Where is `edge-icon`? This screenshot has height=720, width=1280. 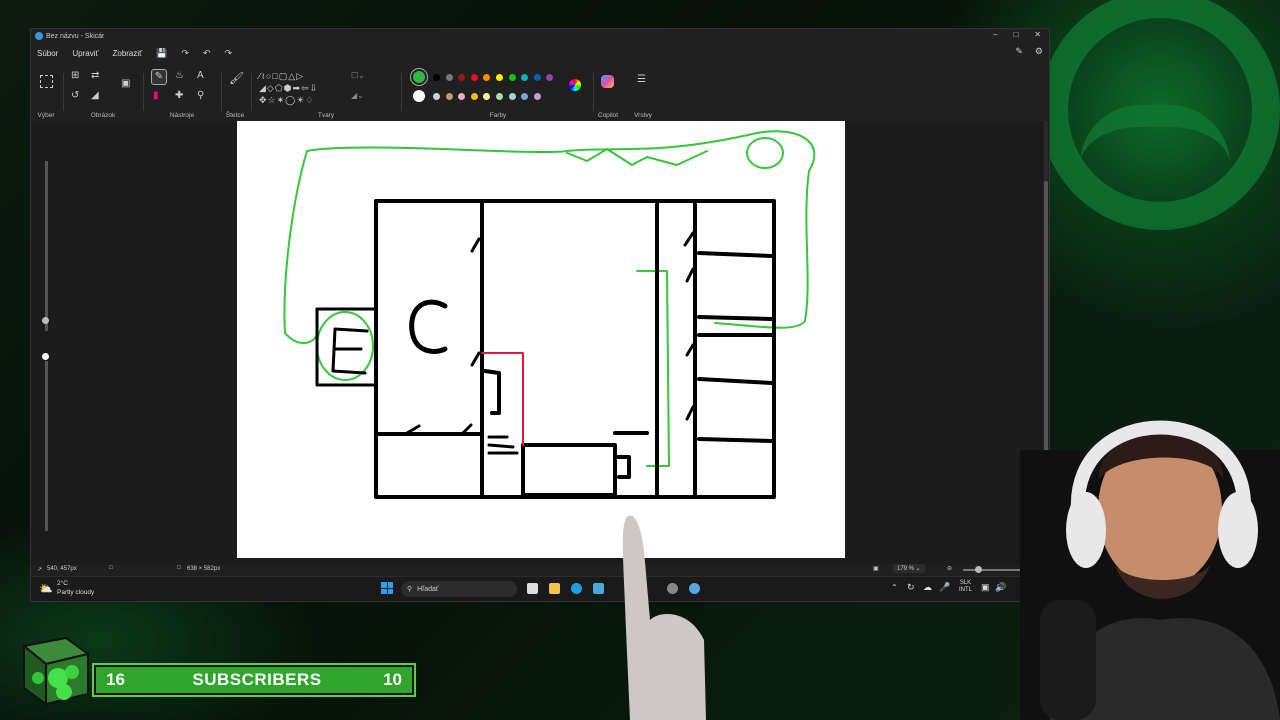
edge-icon is located at coordinates (576, 588).